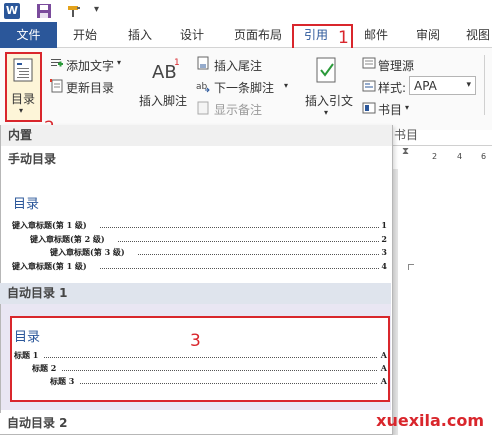 Image resolution: width=492 pixels, height=435 pixels. Describe the element at coordinates (209, 368) in the screenshot. I see `auto-toc-1-line: 标题 2 A` at that location.